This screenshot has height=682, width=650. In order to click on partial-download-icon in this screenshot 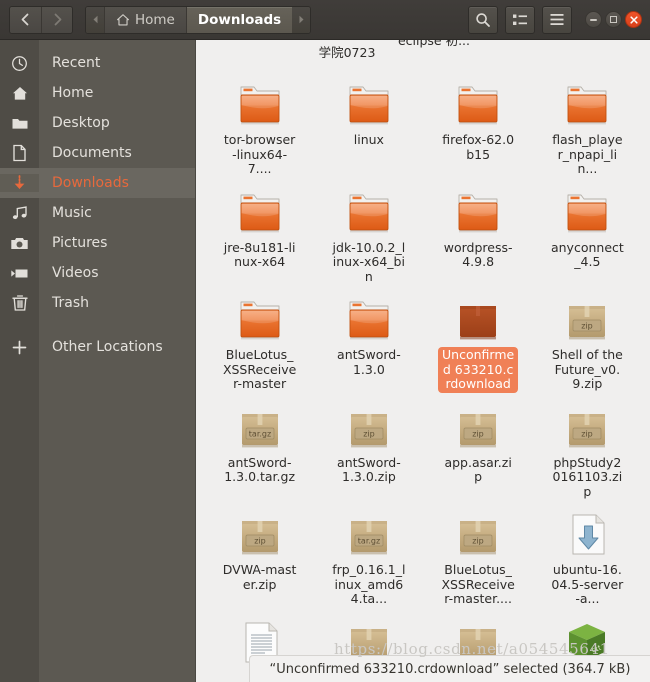, I will do `click(478, 323)`.